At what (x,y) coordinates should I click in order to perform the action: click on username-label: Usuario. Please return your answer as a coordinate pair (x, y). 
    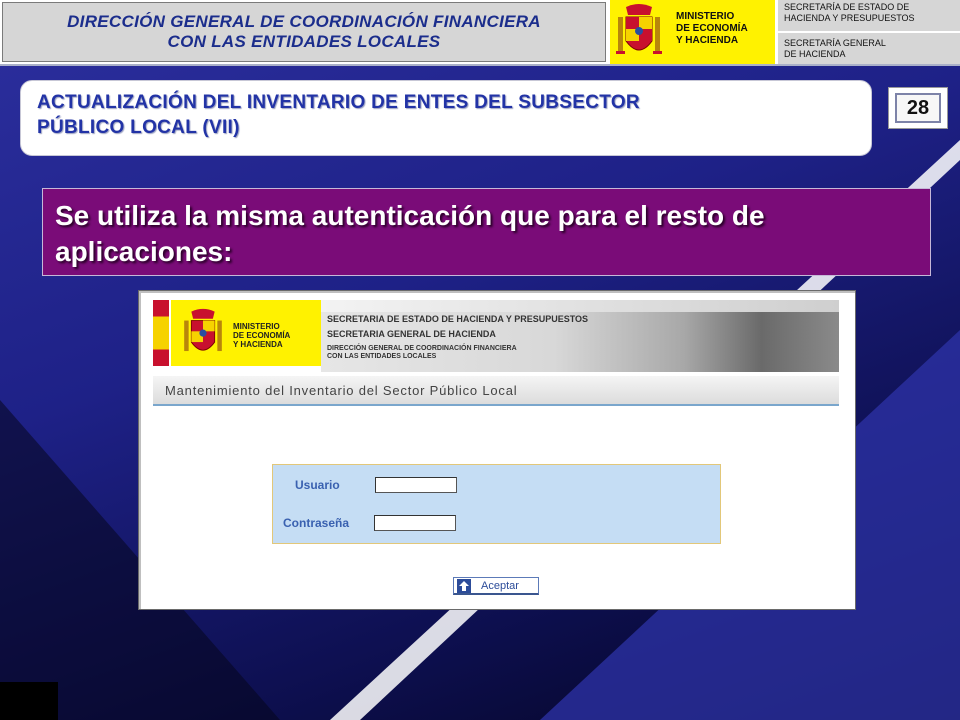
    Looking at the image, I should click on (317, 485).